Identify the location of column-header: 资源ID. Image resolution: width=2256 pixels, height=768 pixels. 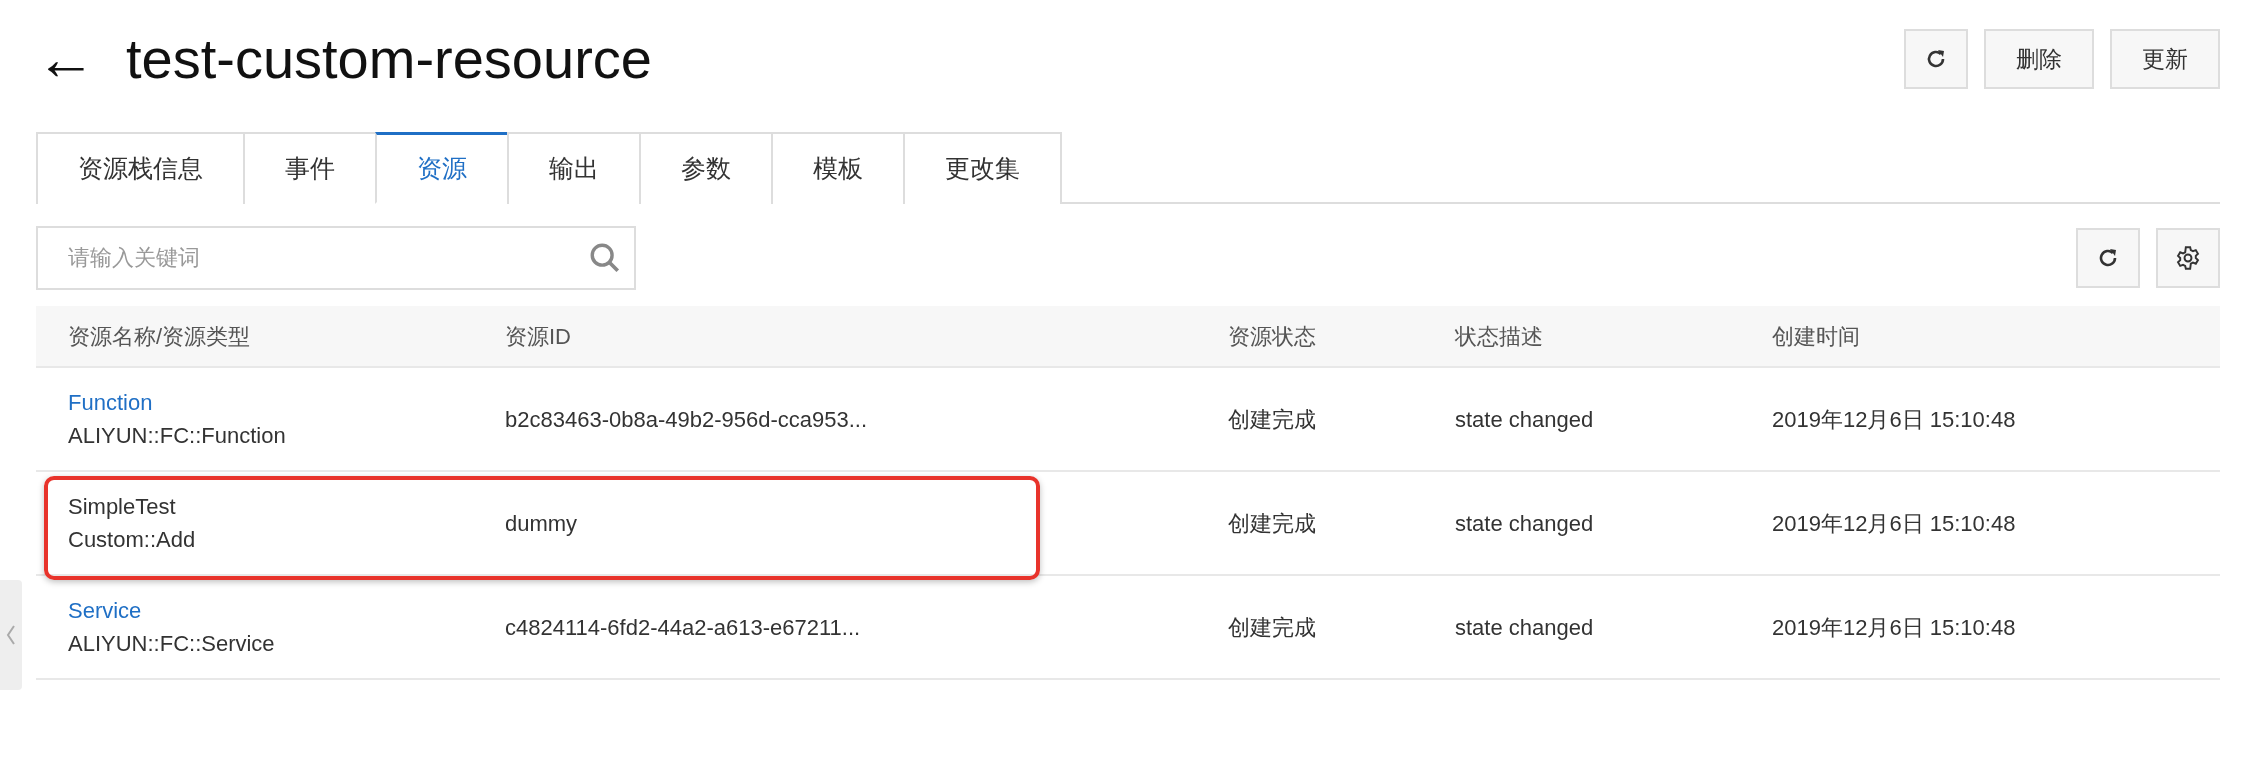
(538, 336).